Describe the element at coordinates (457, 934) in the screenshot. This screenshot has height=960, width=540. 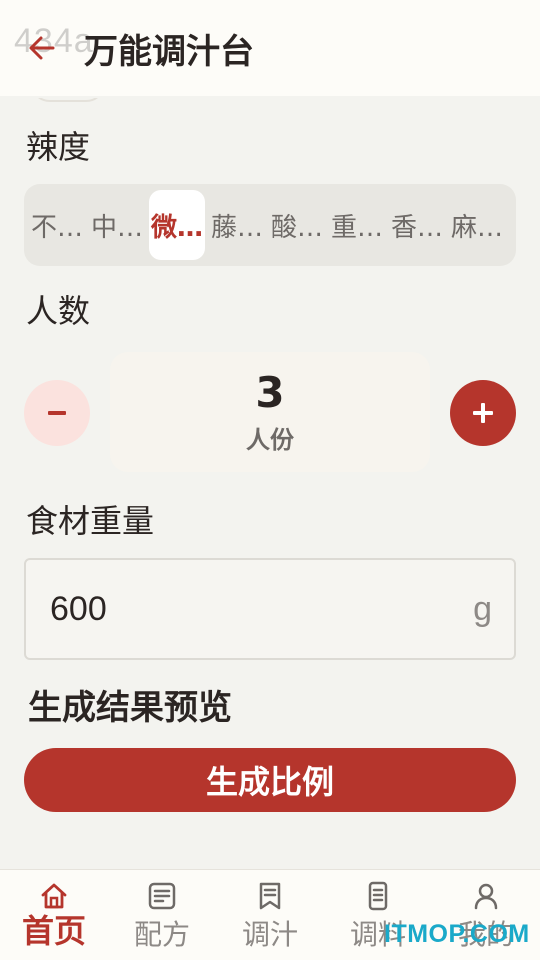
I see `site-watermark: ITMOP.COM` at that location.